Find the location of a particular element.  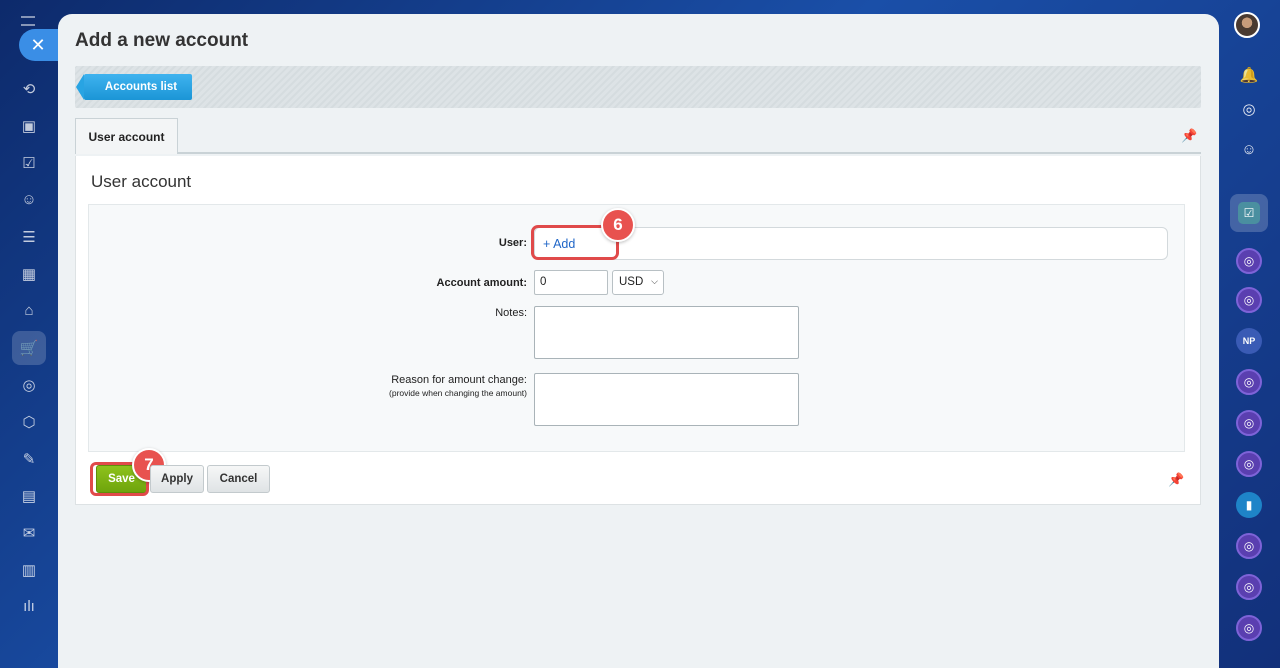

tab-user-account: User account is located at coordinates (126, 136).